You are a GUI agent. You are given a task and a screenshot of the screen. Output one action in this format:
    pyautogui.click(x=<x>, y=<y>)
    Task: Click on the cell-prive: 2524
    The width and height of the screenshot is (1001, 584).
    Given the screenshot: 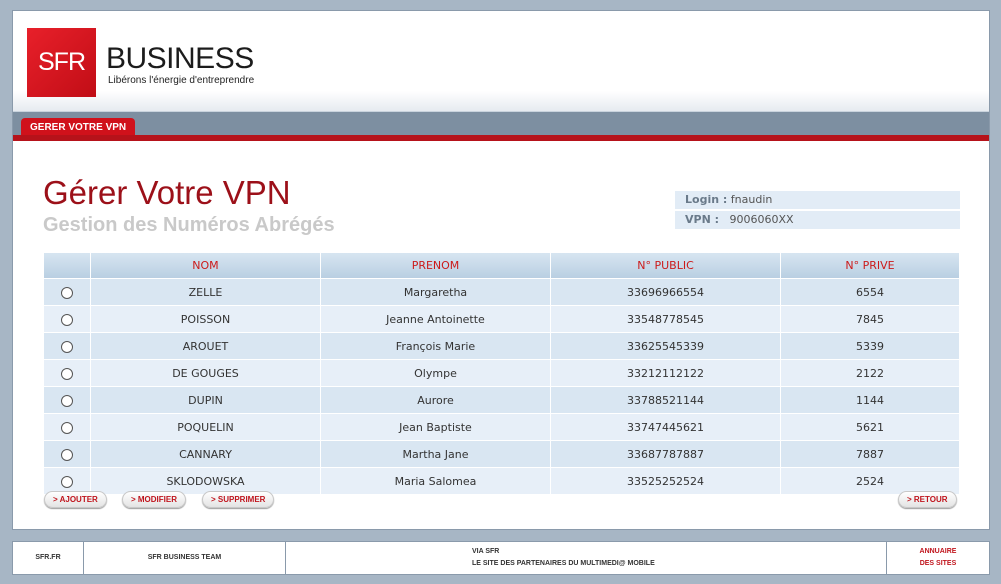 What is the action you would take?
    pyautogui.click(x=869, y=480)
    